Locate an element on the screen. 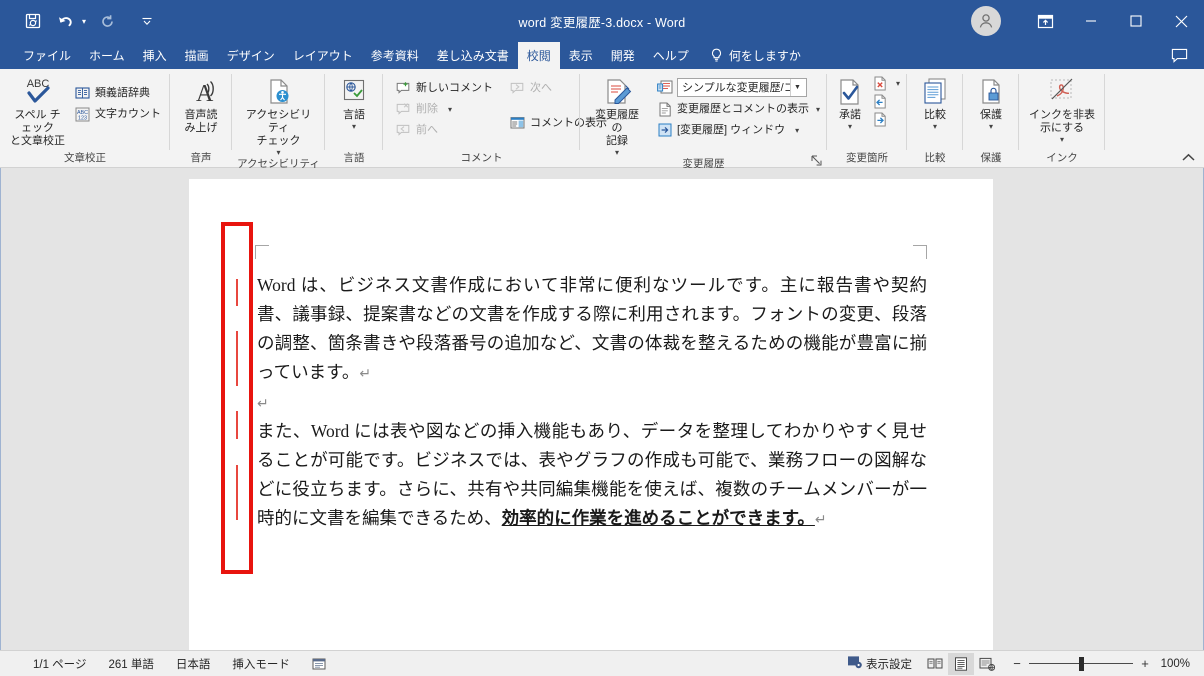 The height and width of the screenshot is (676, 1204). zoom-slider is located at coordinates (1081, 663).